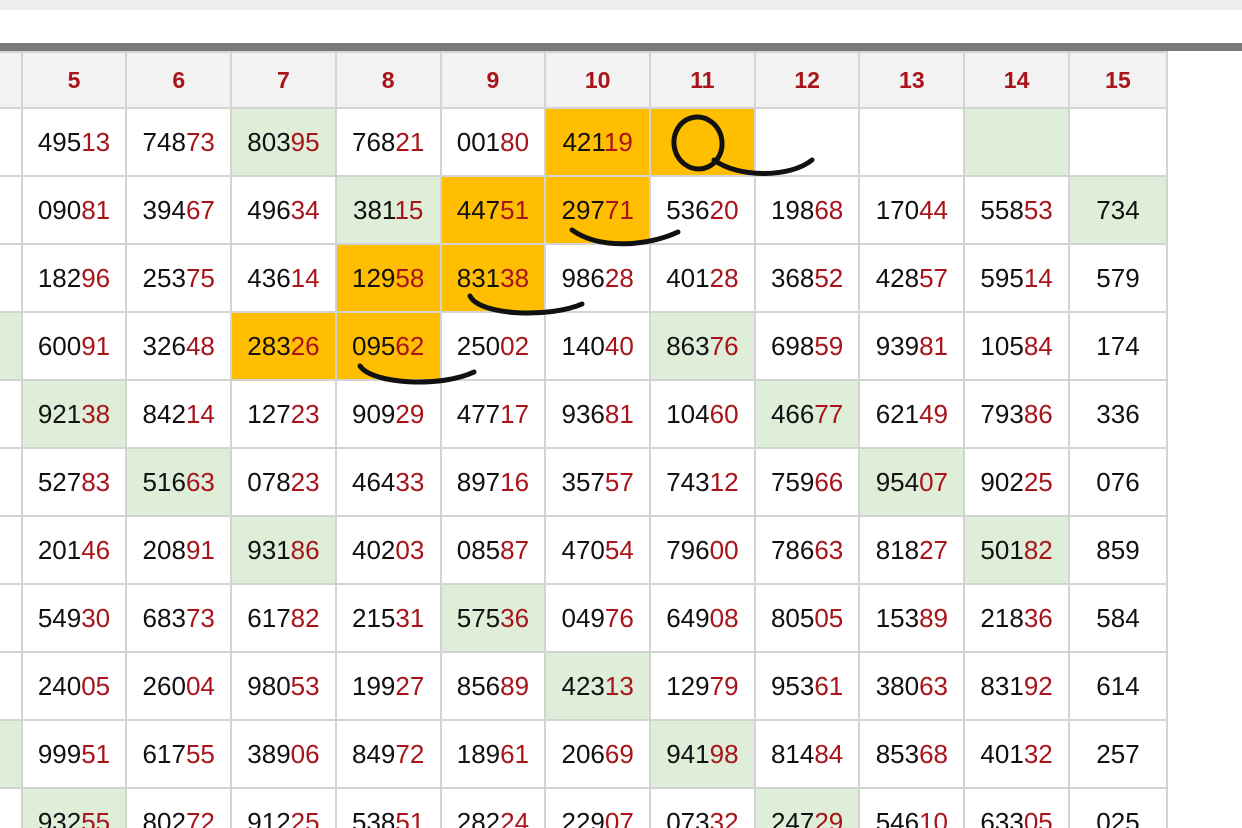  I want to click on number-cell: 85368, so click(912, 754).